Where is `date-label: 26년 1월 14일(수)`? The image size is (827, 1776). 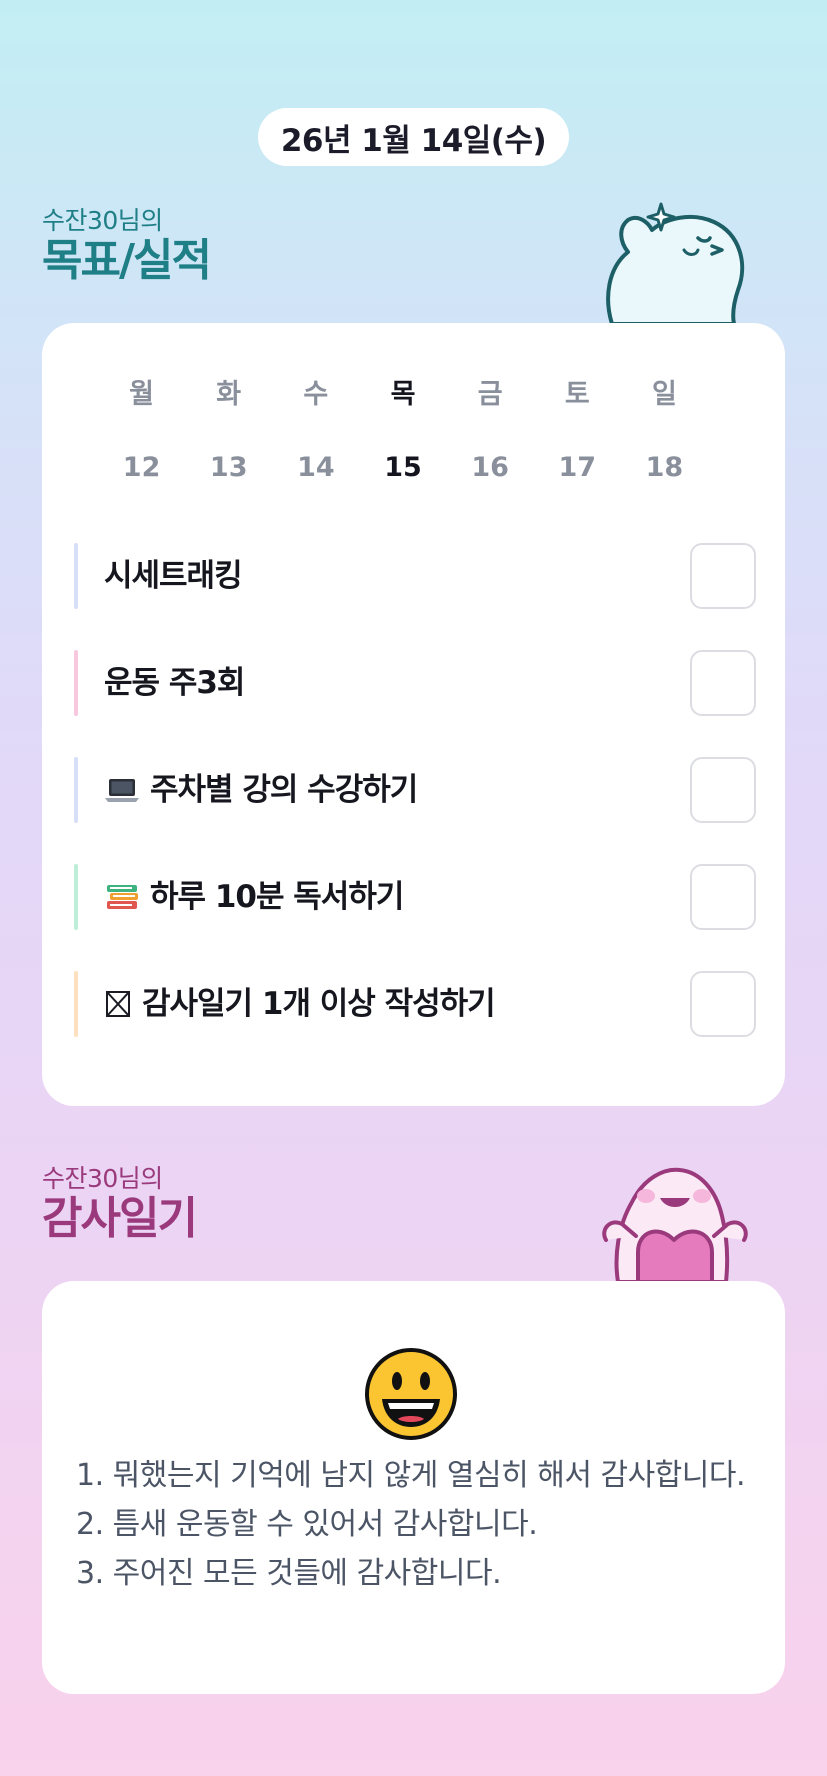
date-label: 26년 1월 14일(수) is located at coordinates (413, 137).